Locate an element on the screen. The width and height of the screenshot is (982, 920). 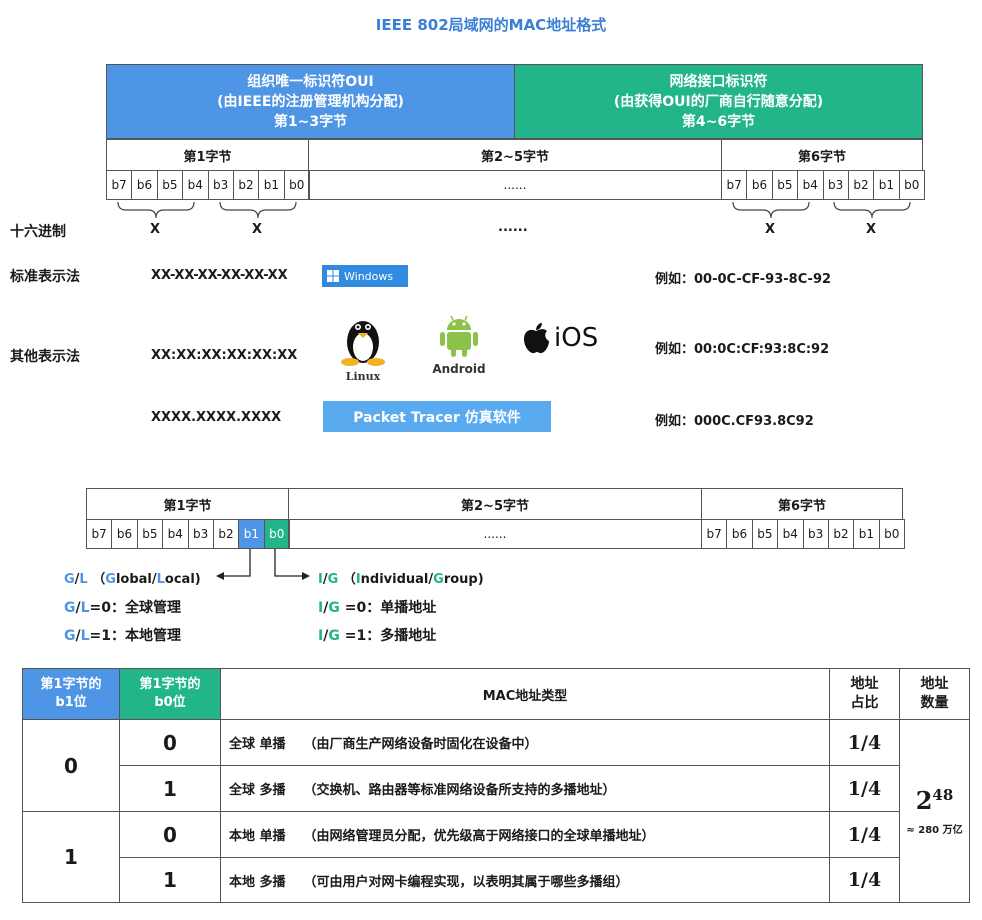
col-header-ratio: 地址 占比 is located at coordinates (864, 694).